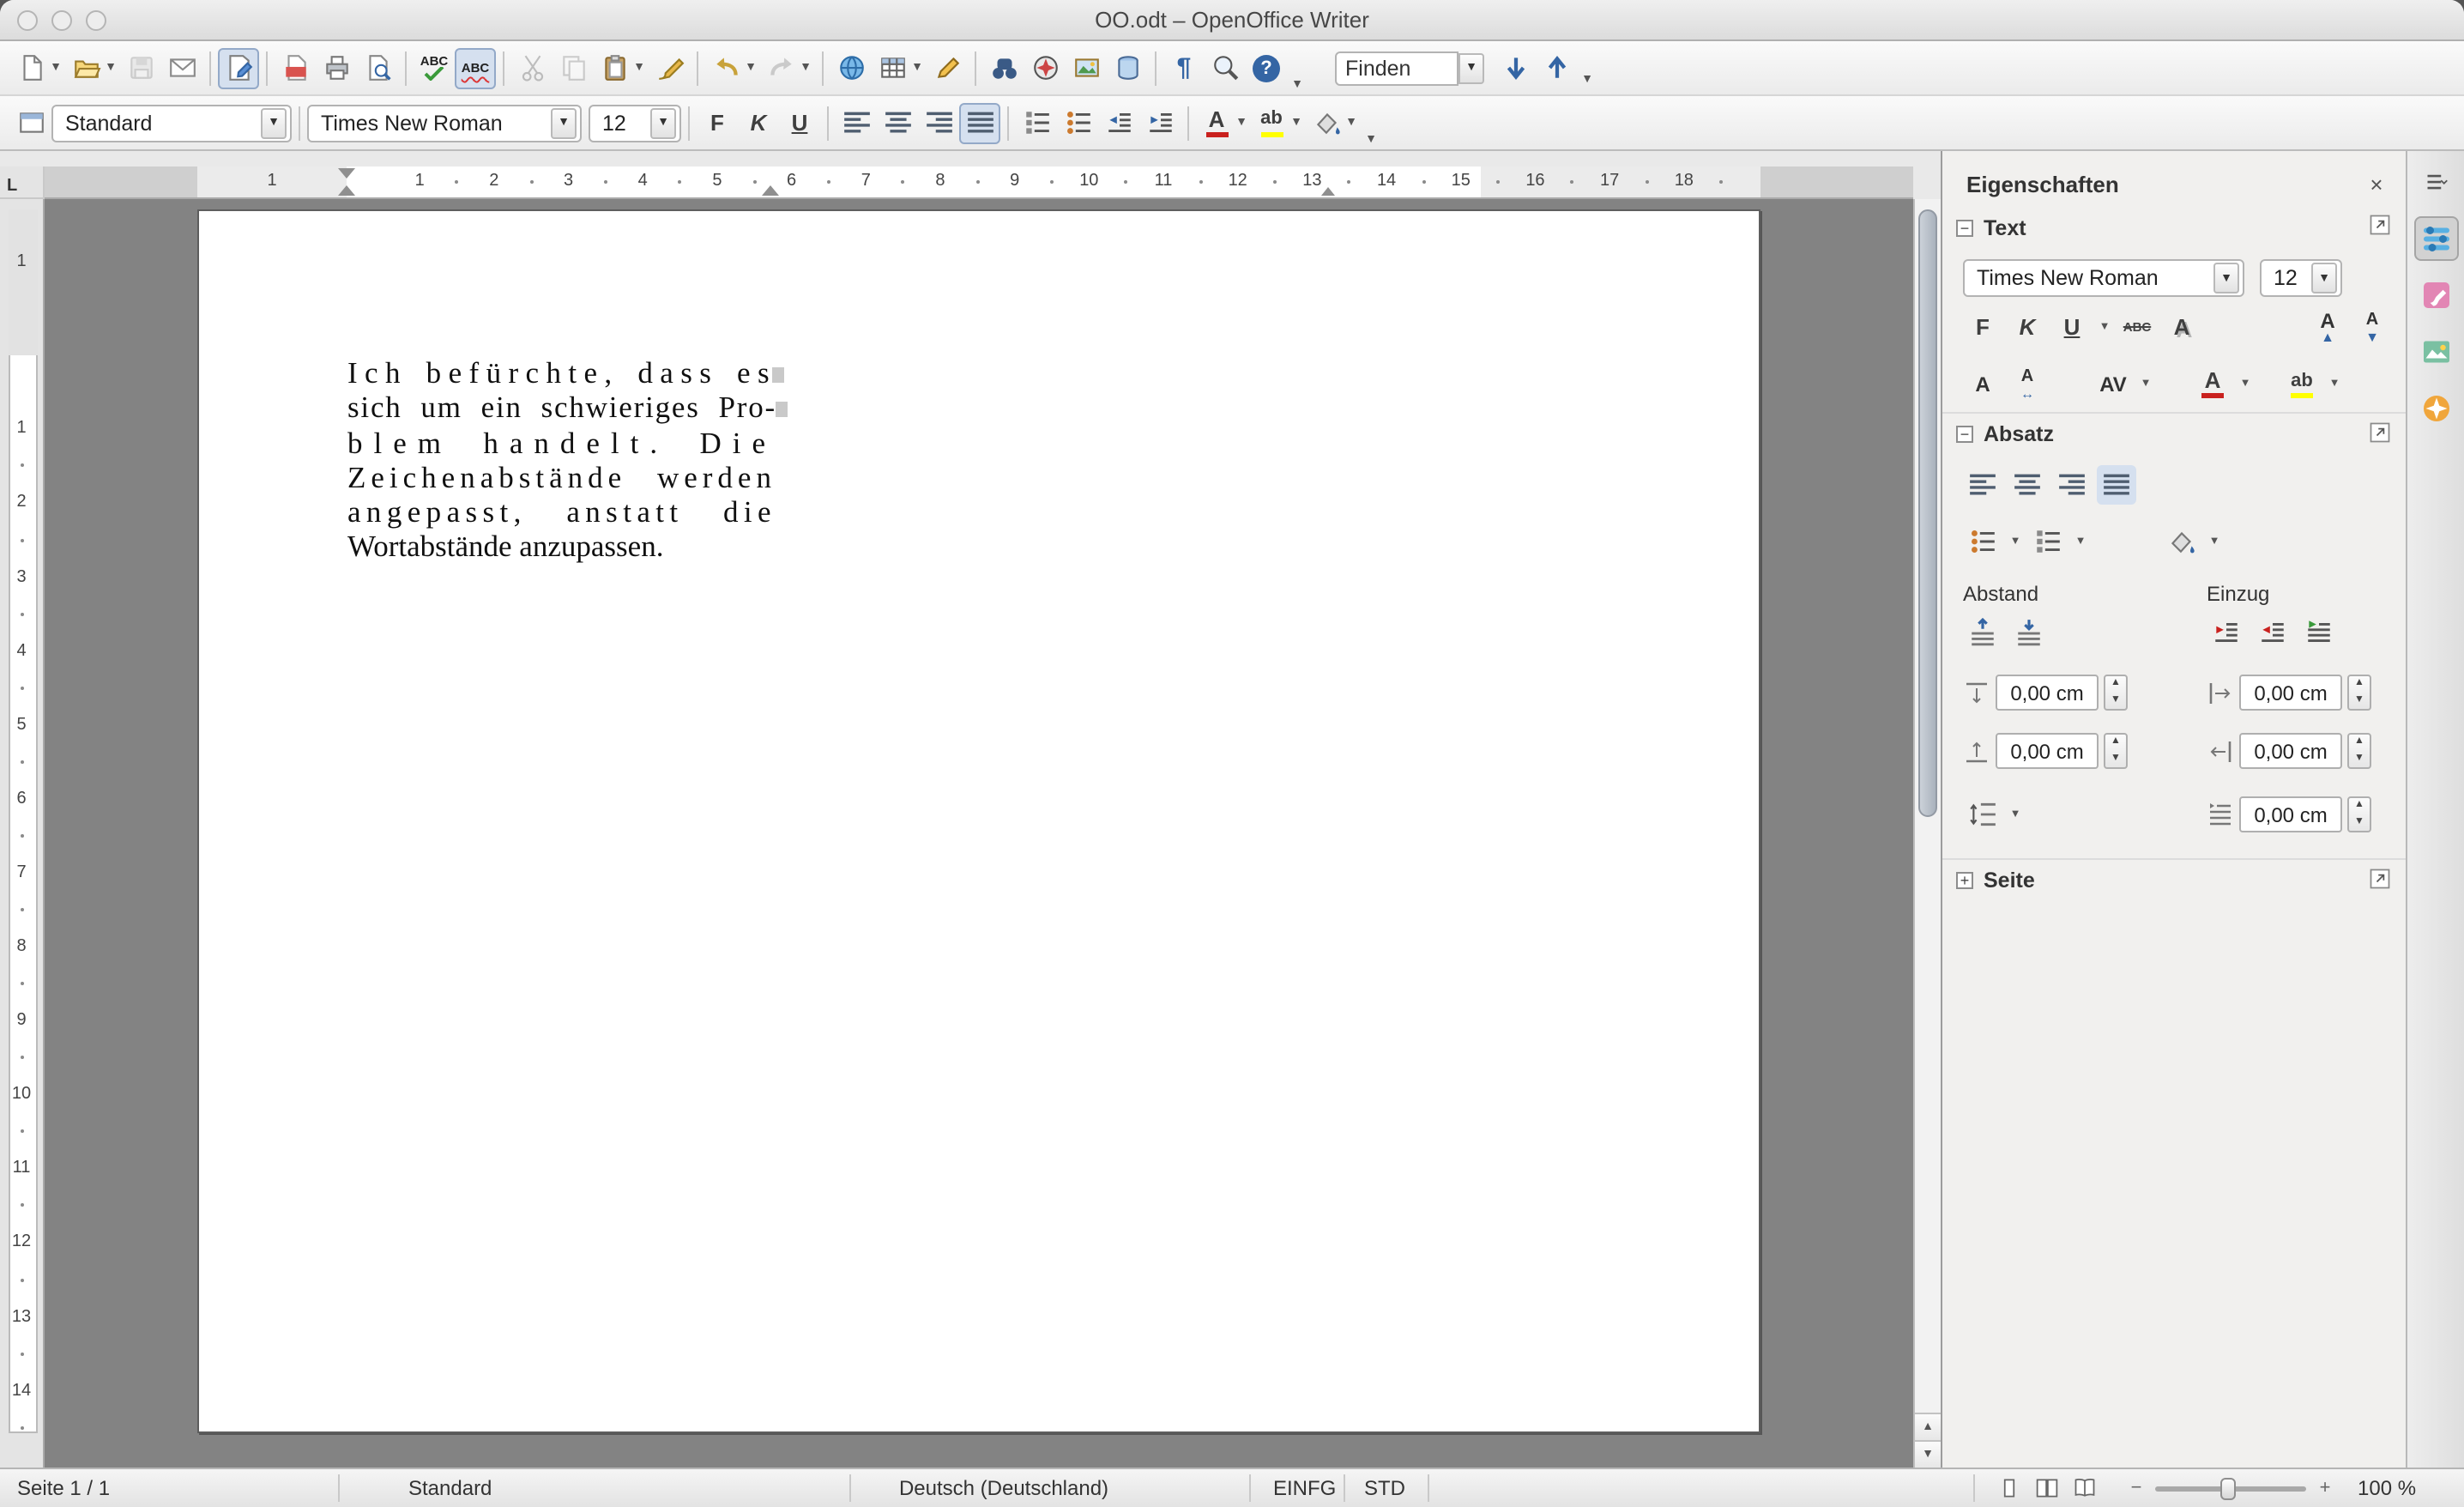 This screenshot has height=1507, width=2464. What do you see at coordinates (2181, 541) in the screenshot?
I see `paragraph-background-button` at bounding box center [2181, 541].